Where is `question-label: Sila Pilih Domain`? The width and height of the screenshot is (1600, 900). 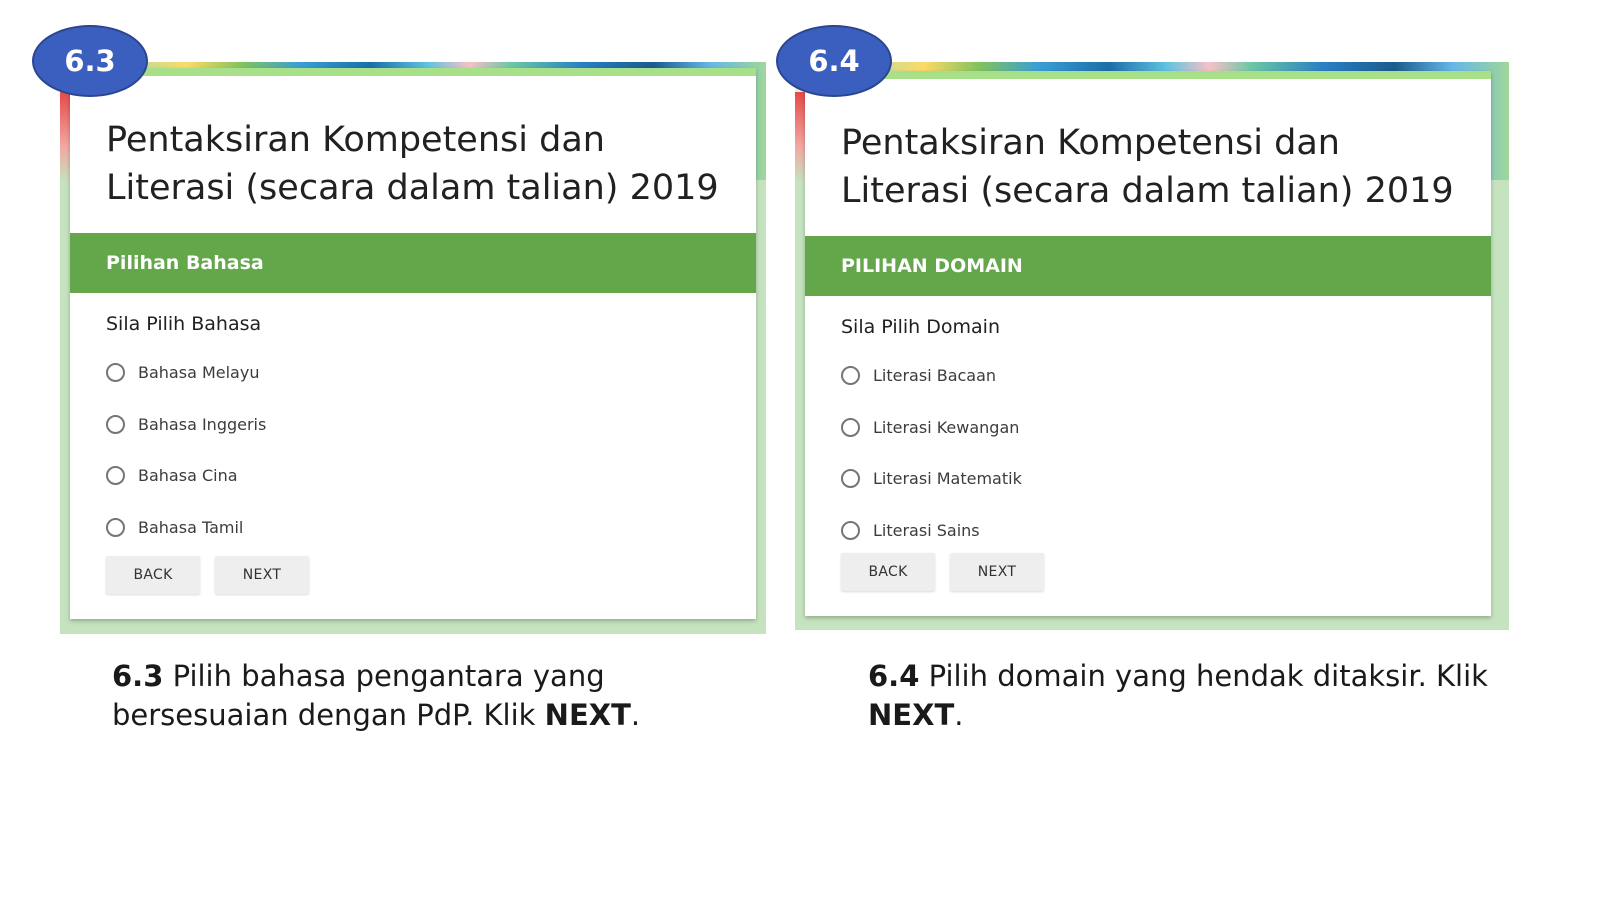
question-label: Sila Pilih Domain is located at coordinates (920, 327).